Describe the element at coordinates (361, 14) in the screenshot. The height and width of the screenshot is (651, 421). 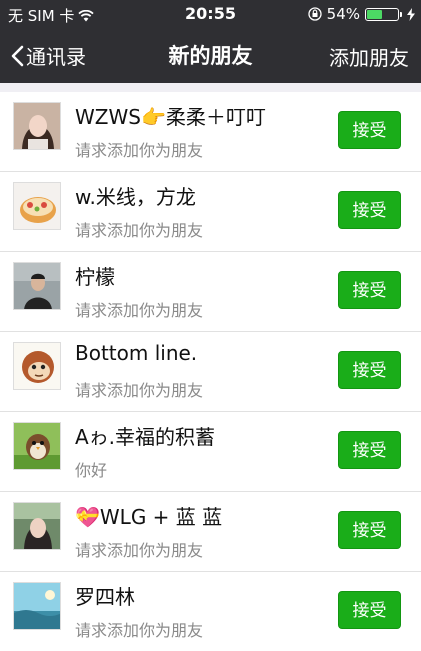
I see `status-right: 54%` at that location.